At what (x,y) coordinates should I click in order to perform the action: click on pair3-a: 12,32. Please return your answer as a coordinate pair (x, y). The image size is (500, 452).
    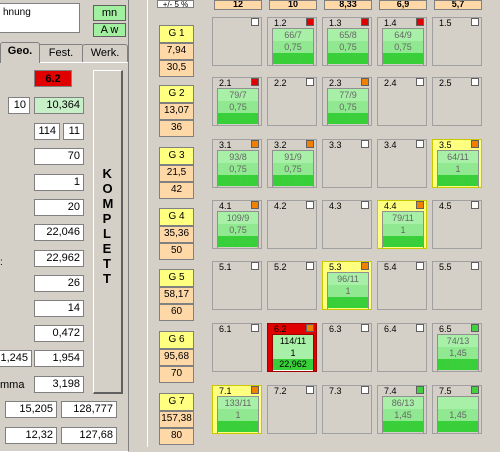
    Looking at the image, I should click on (31, 435).